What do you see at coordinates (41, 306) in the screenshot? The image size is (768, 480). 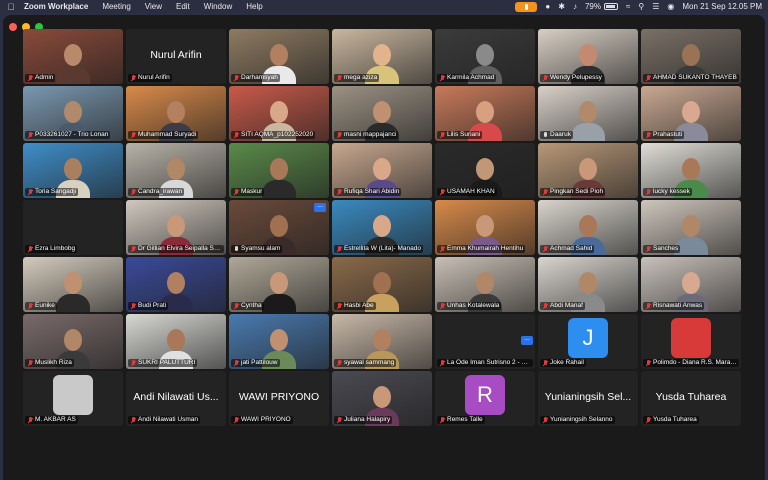 I see `participant-name-label: Eunike` at bounding box center [41, 306].